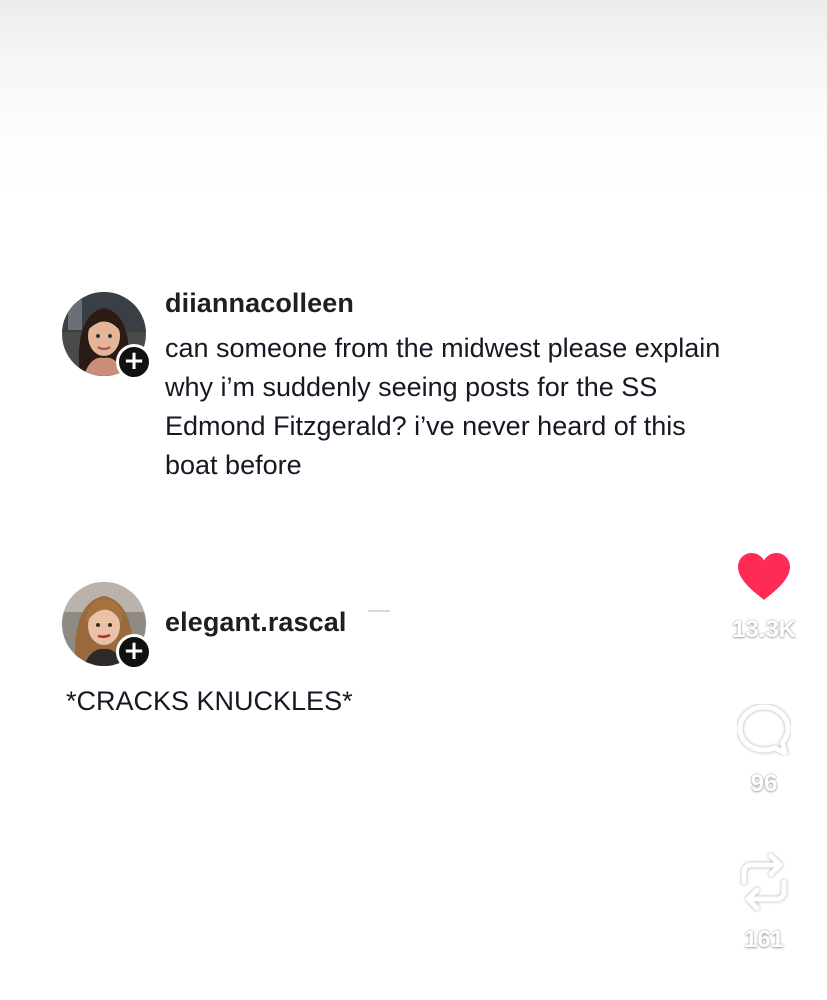 The height and width of the screenshot is (1000, 827). What do you see at coordinates (259, 303) in the screenshot?
I see `comment-username: diiannacolleen` at bounding box center [259, 303].